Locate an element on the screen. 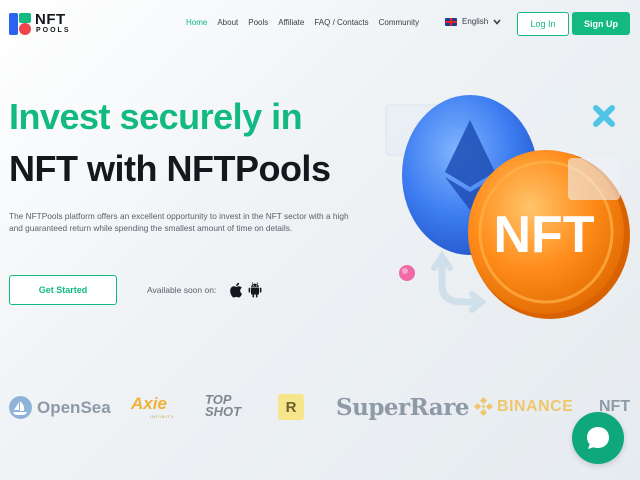  binance-icon is located at coordinates (483, 406).